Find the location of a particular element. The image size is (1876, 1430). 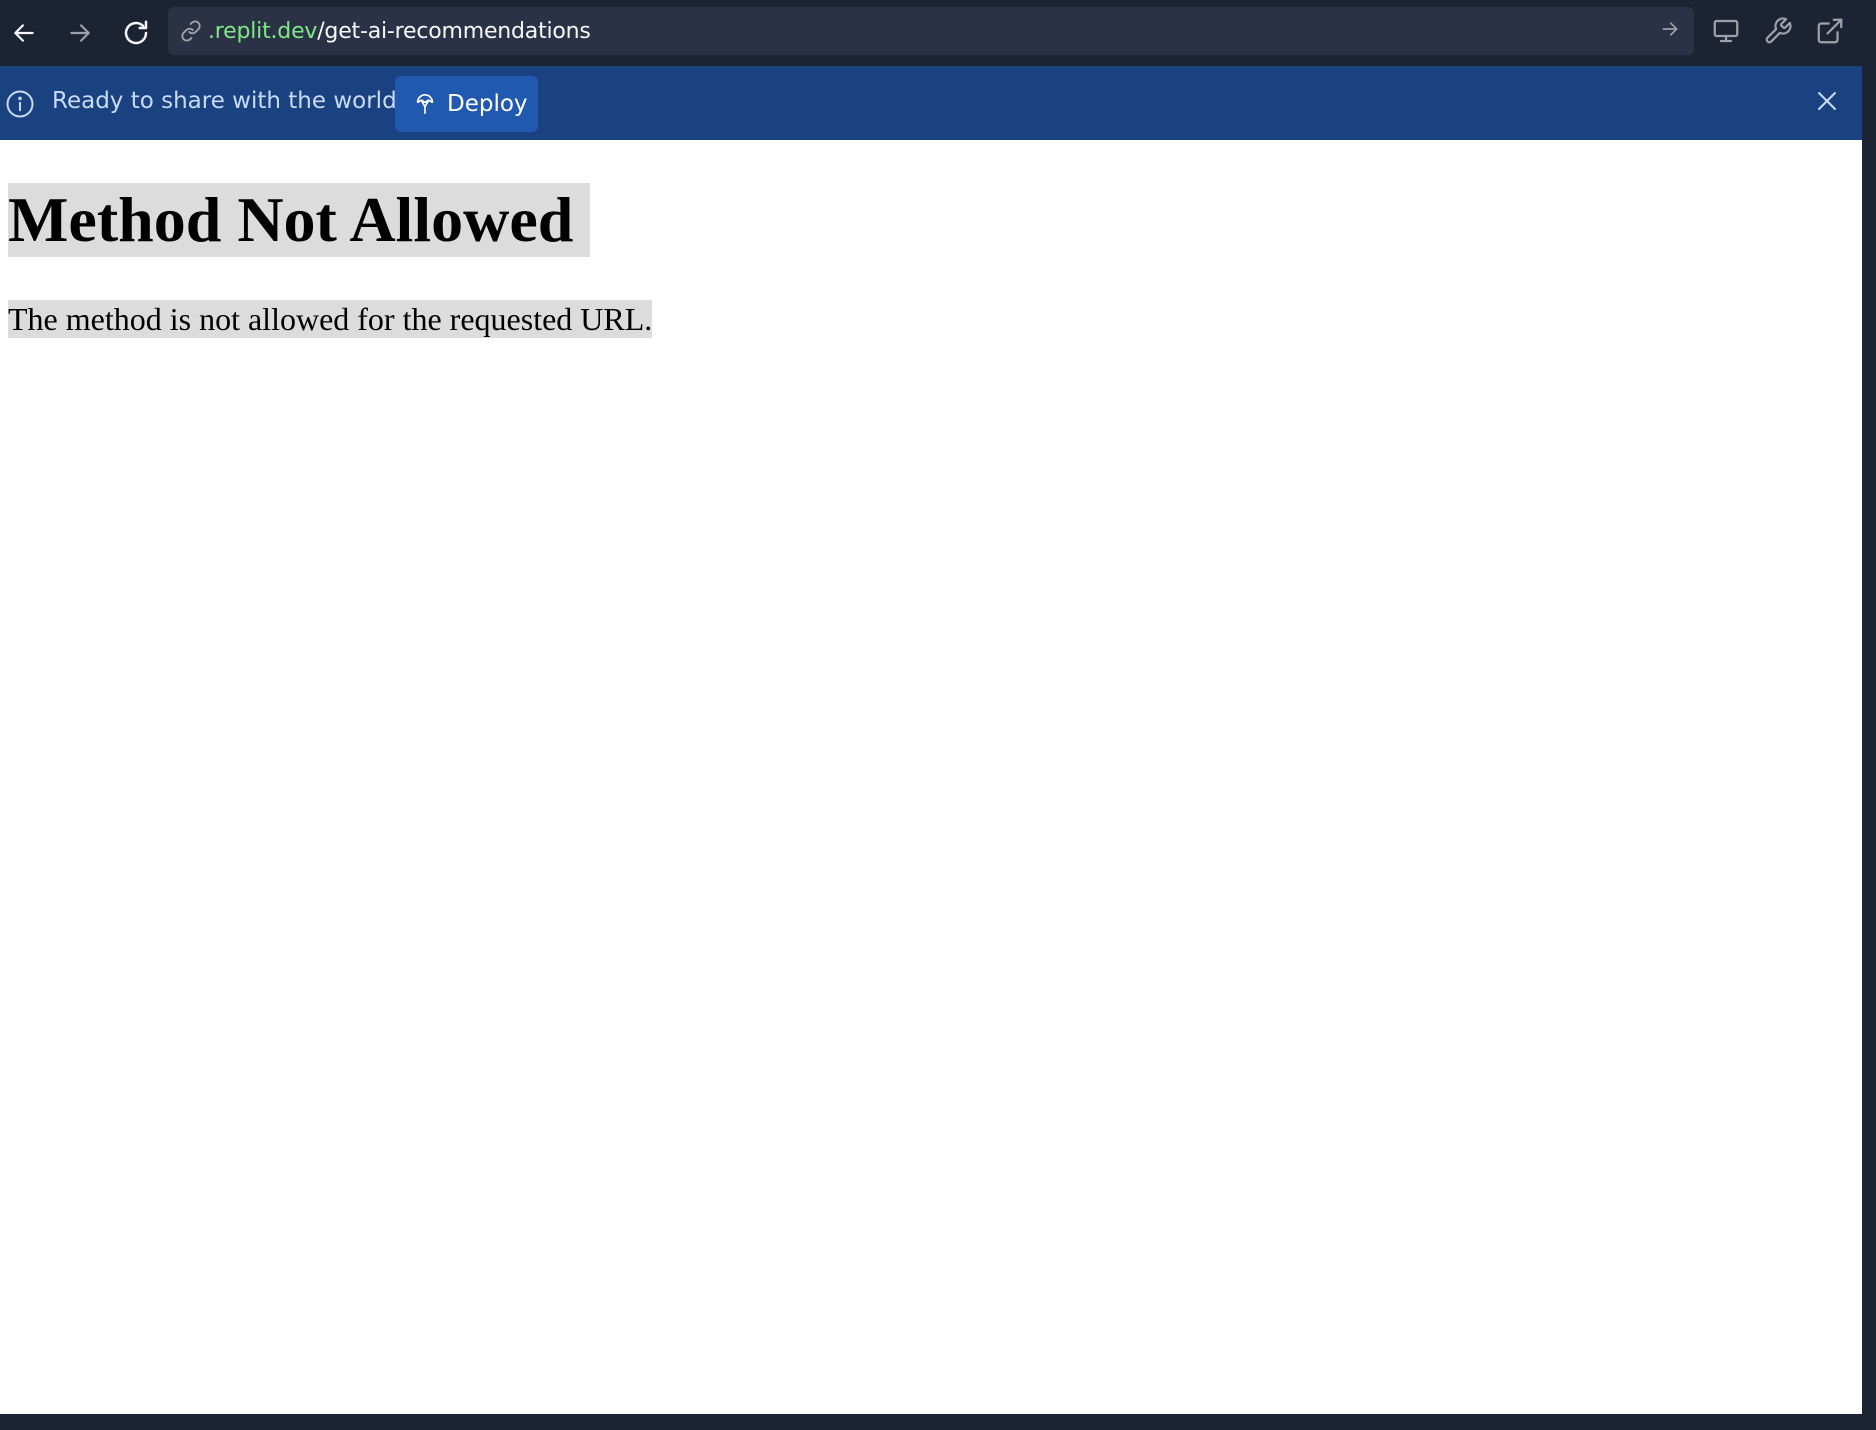

deploy-button: Deploy is located at coordinates (466, 104).